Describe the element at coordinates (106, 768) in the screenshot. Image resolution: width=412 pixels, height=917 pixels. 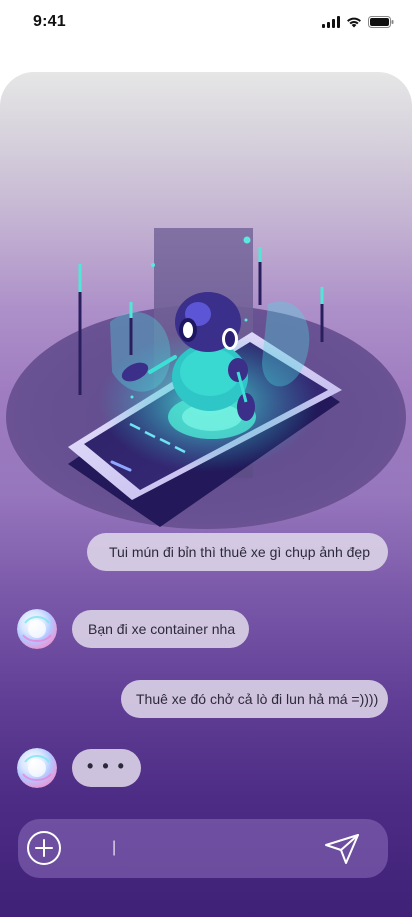
I see `typing-indicator: • • •` at that location.